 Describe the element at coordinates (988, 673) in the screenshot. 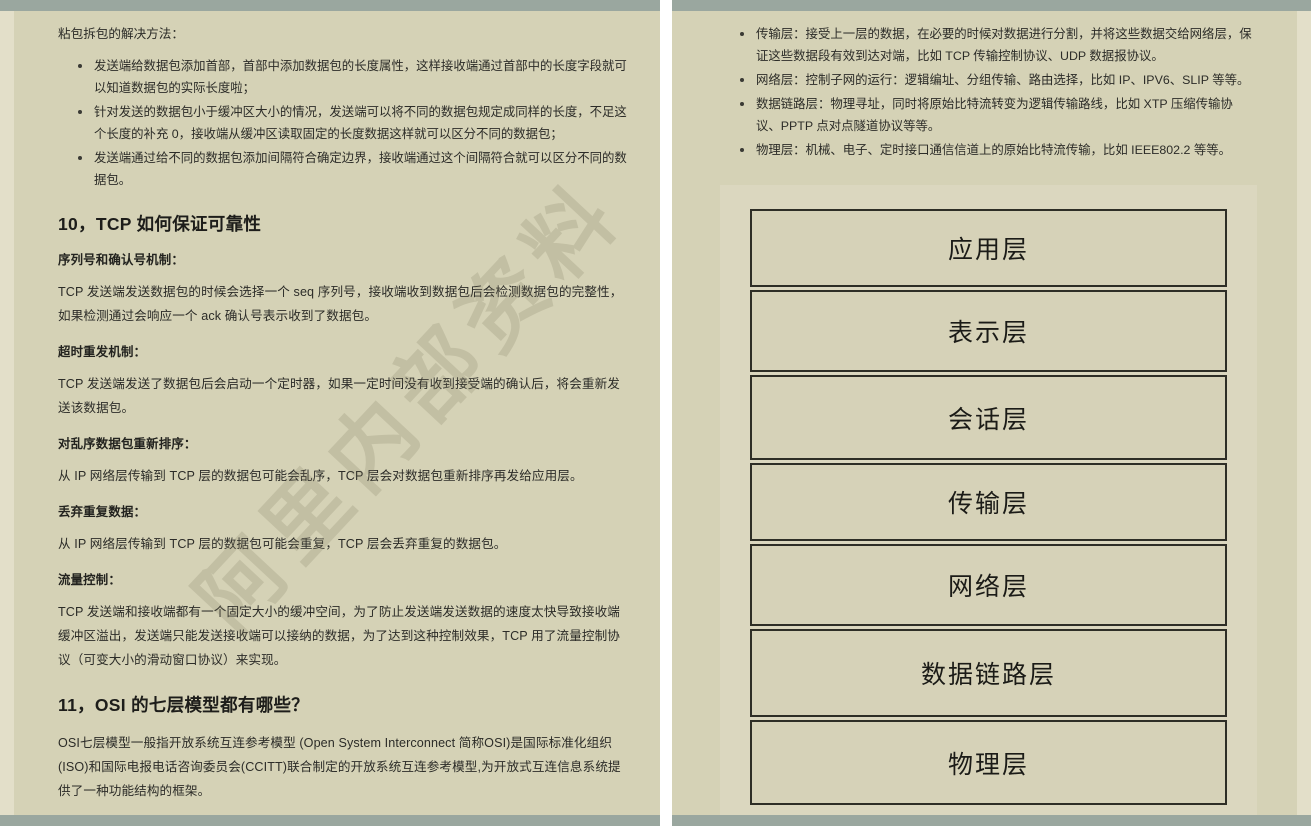

I see `osi-layer-data-link: 数据链路层` at that location.